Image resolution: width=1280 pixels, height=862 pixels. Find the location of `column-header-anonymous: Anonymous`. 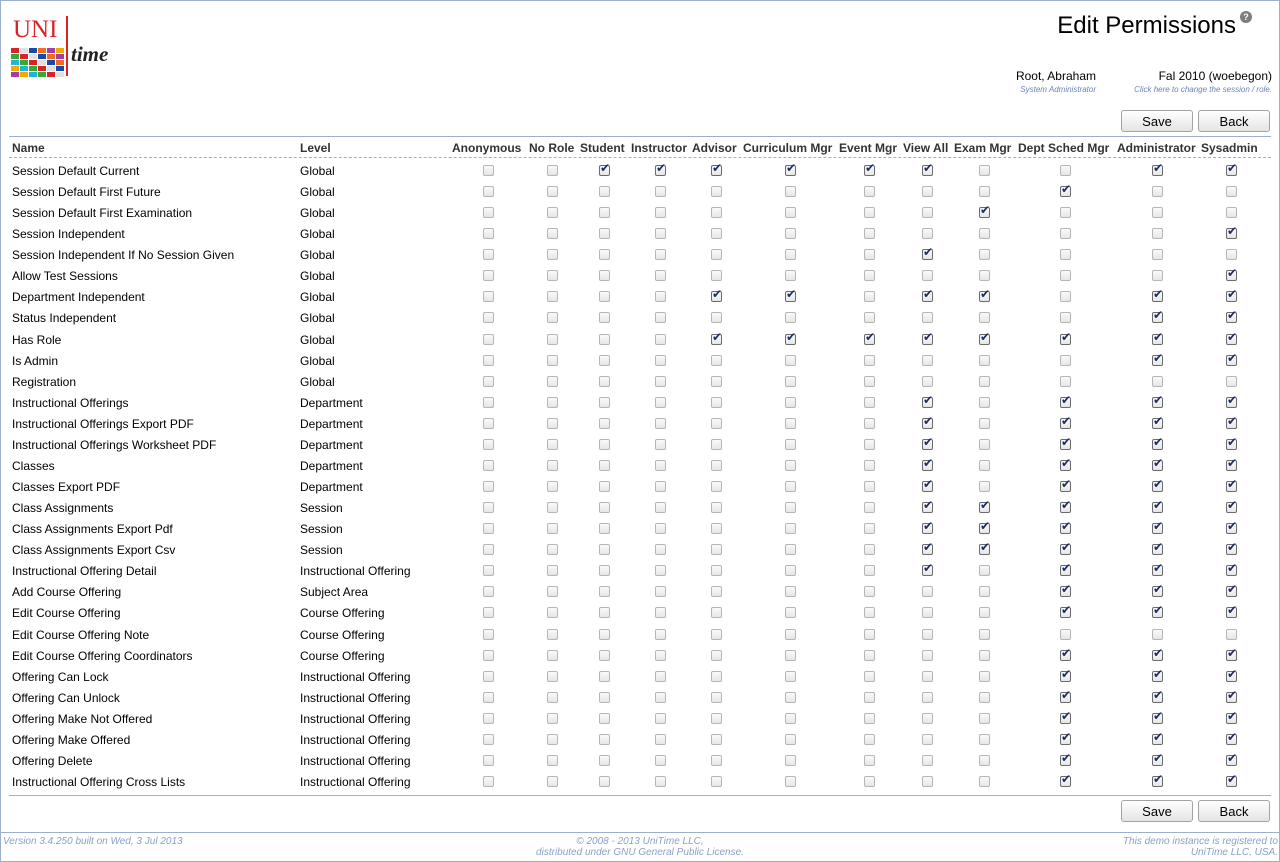

column-header-anonymous: Anonymous is located at coordinates (486, 148).